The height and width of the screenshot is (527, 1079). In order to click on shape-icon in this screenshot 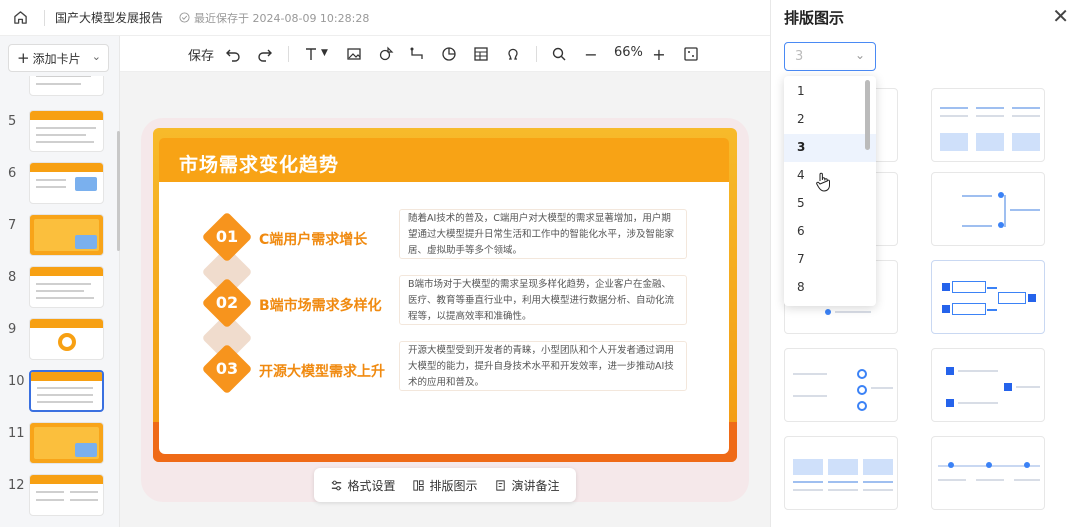, I will do `click(386, 54)`.